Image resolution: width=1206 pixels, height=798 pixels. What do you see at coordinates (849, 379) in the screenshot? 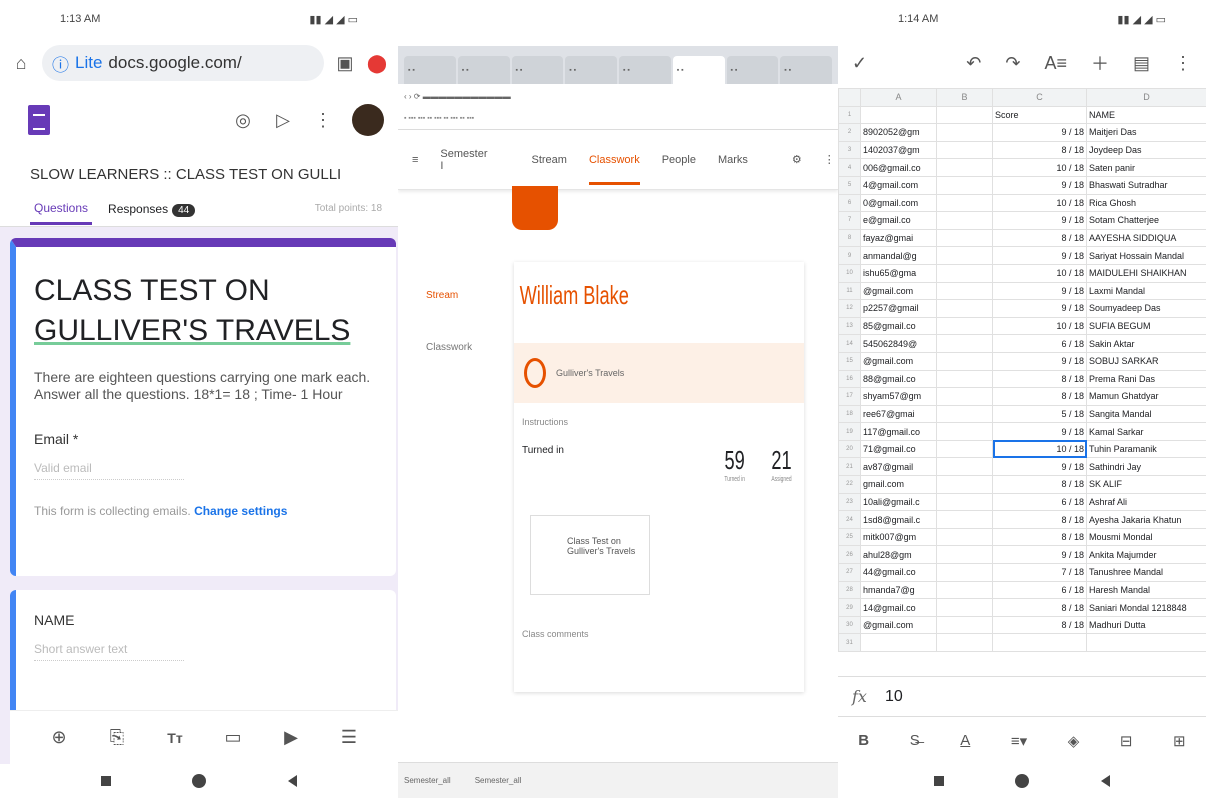
I see `row-number: 16` at bounding box center [849, 379].